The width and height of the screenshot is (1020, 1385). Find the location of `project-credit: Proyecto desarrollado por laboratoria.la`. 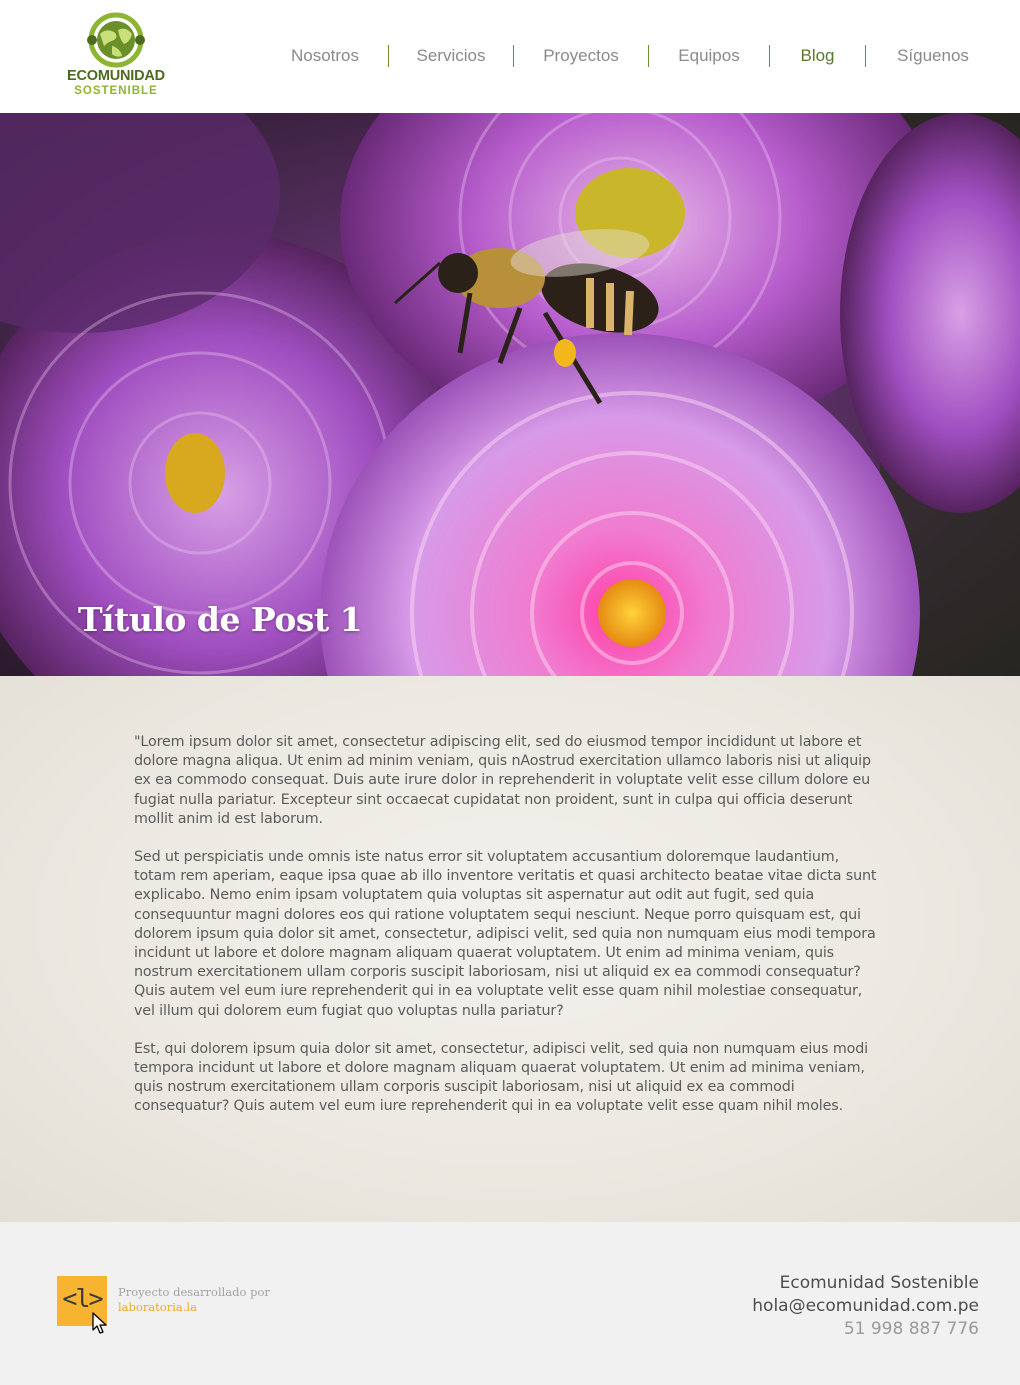

project-credit: Proyecto desarrollado por laboratoria.la is located at coordinates (194, 1300).